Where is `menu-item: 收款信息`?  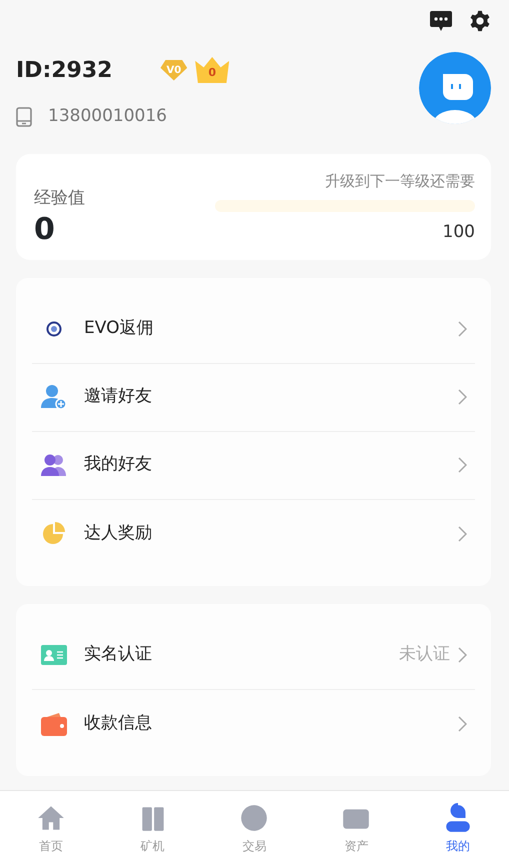 menu-item: 收款信息 is located at coordinates (253, 724).